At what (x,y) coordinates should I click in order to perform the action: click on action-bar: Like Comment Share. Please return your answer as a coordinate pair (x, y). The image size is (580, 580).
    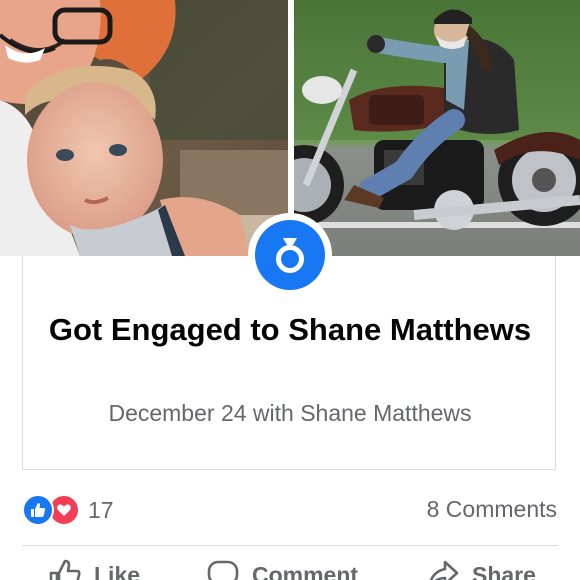
    Looking at the image, I should click on (290, 569).